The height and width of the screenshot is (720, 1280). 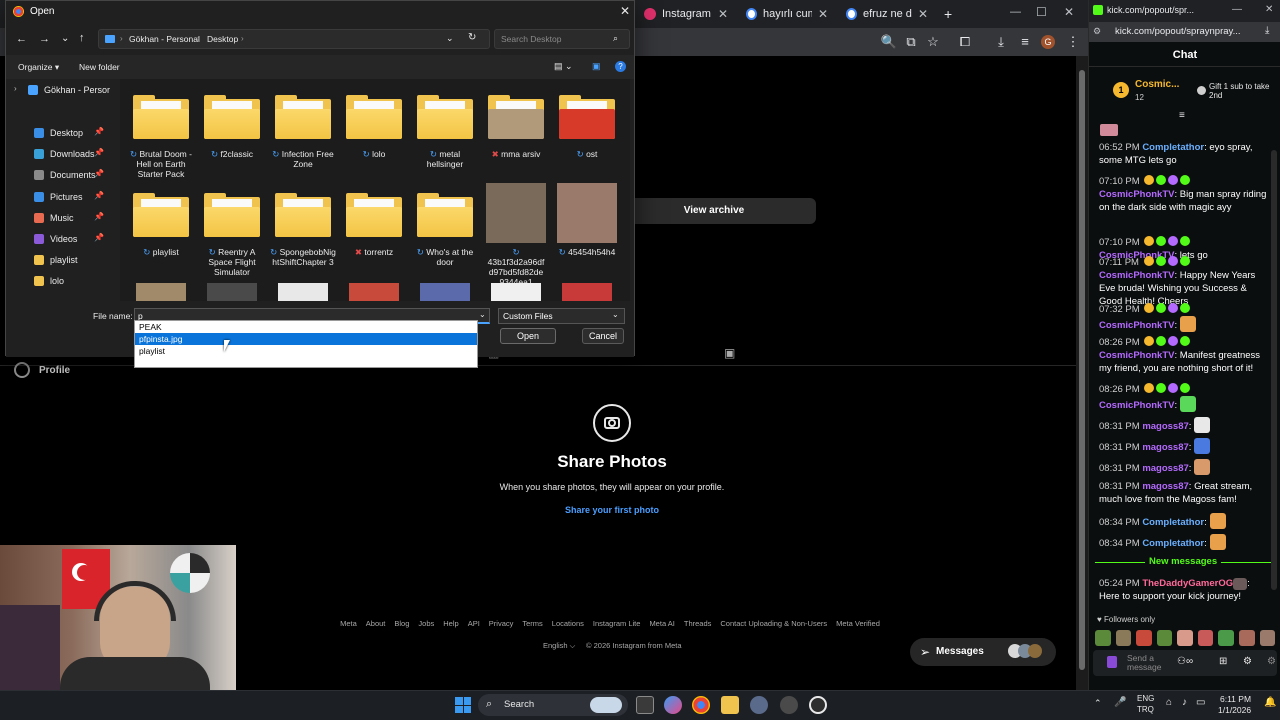 What do you see at coordinates (1234, 710) in the screenshot?
I see `clock-date: 1/1/2026` at bounding box center [1234, 710].